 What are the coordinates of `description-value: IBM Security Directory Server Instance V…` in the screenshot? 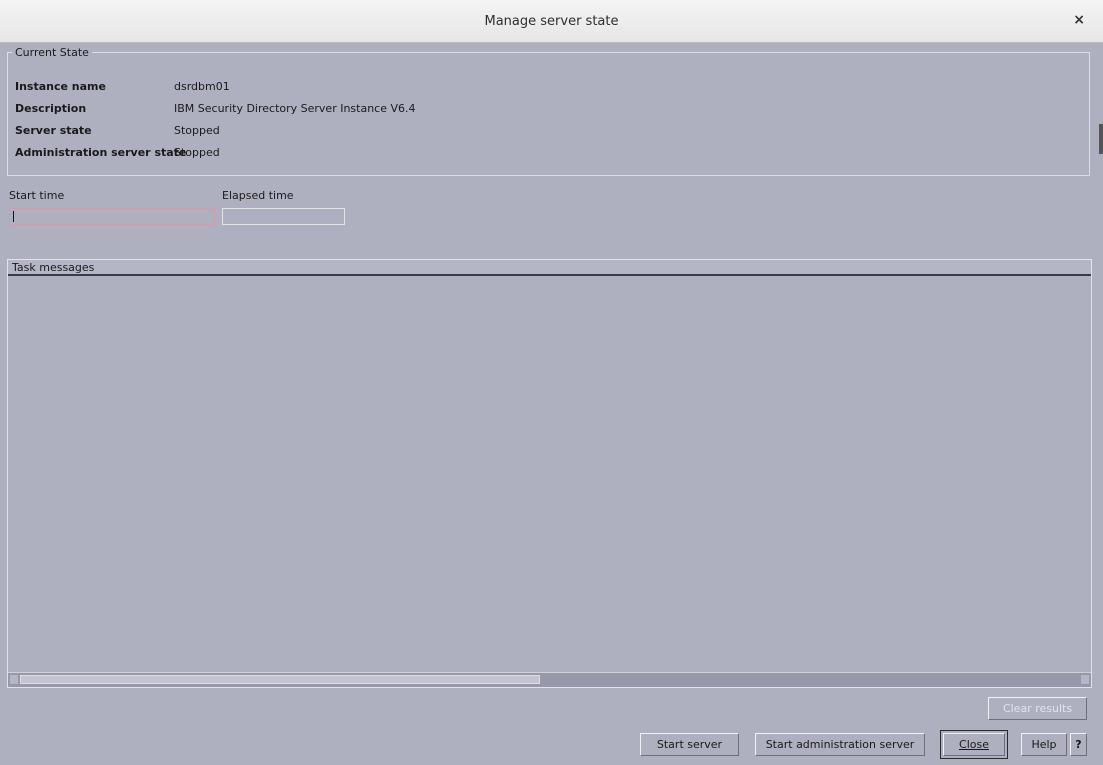 It's located at (295, 108).